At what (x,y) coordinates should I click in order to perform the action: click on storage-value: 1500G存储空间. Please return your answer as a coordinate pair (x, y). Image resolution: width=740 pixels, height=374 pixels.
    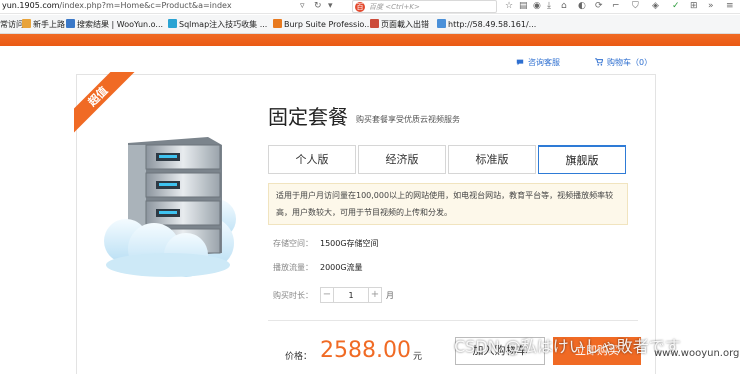
    Looking at the image, I should click on (349, 243).